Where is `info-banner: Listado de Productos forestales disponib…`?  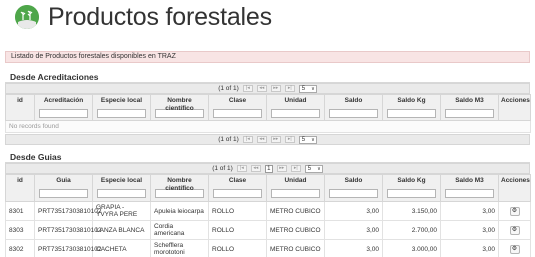 info-banner: Listado de Productos forestales disponib… is located at coordinates (267, 57).